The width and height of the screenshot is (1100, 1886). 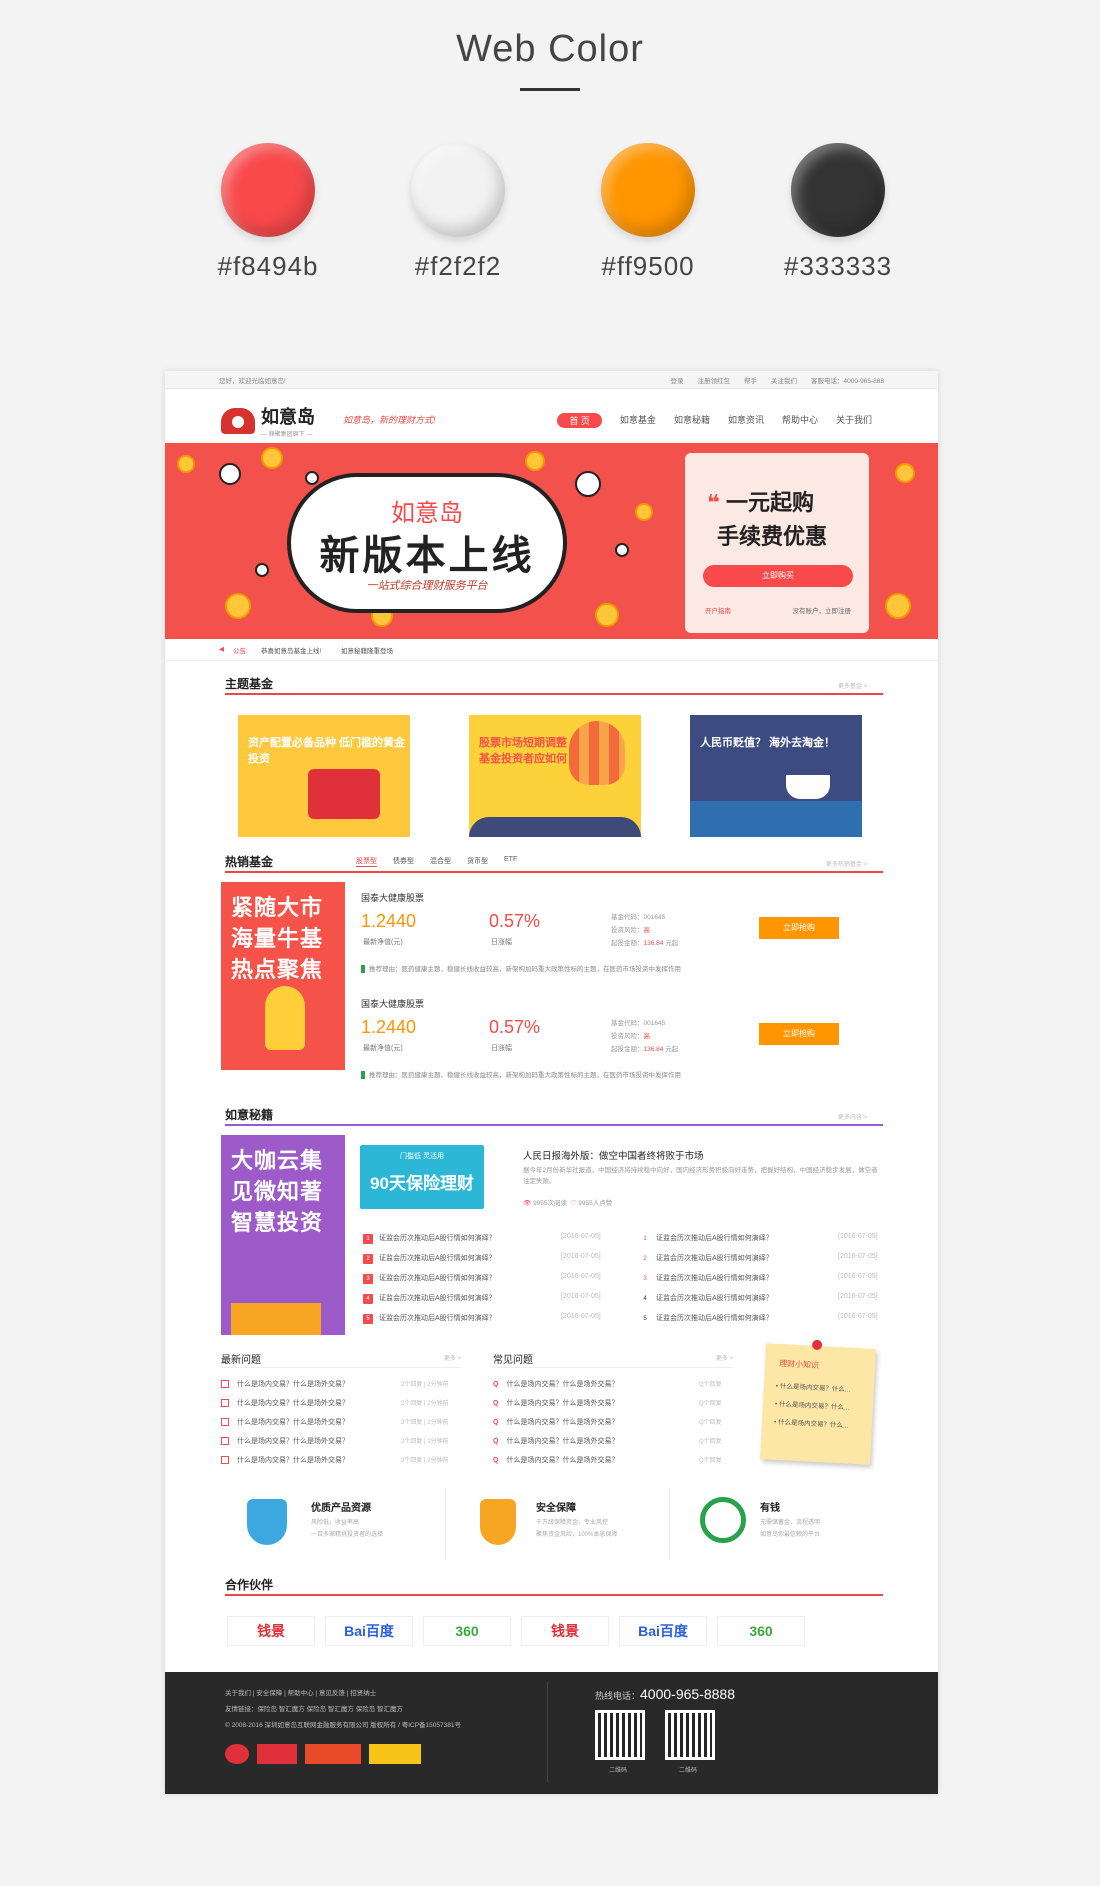 I want to click on theme-tile-gold: 资产配置必备品种 低门槛的黄金投资, so click(x=324, y=776).